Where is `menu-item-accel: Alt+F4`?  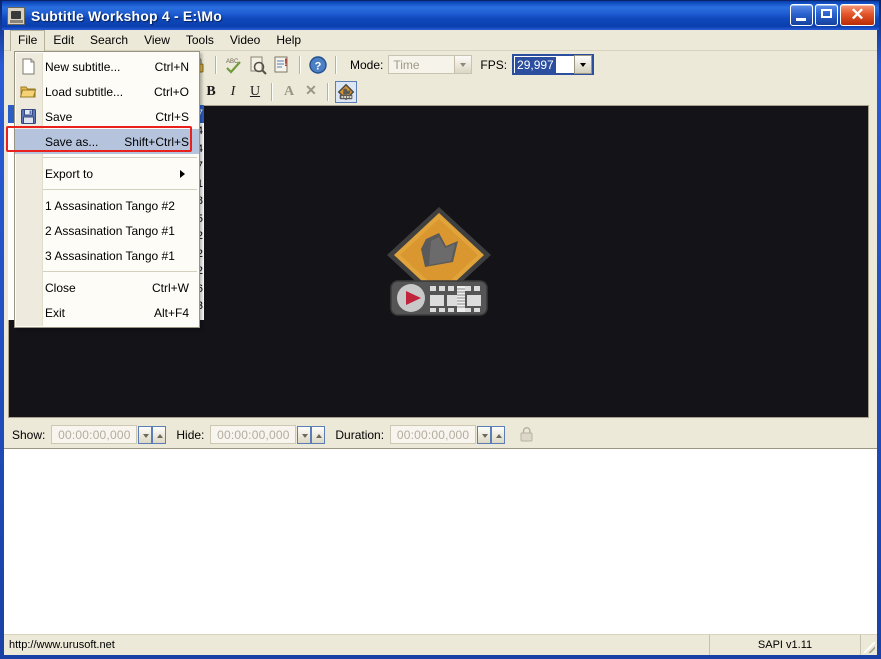
menu-item-accel: Alt+F4 is located at coordinates (171, 312).